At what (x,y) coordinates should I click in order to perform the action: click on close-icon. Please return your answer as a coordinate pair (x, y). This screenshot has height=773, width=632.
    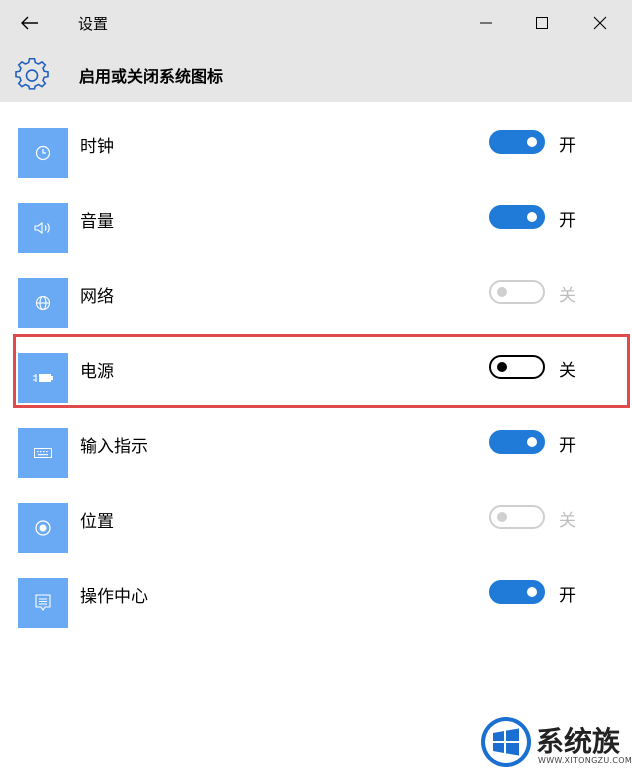
    Looking at the image, I should click on (600, 23).